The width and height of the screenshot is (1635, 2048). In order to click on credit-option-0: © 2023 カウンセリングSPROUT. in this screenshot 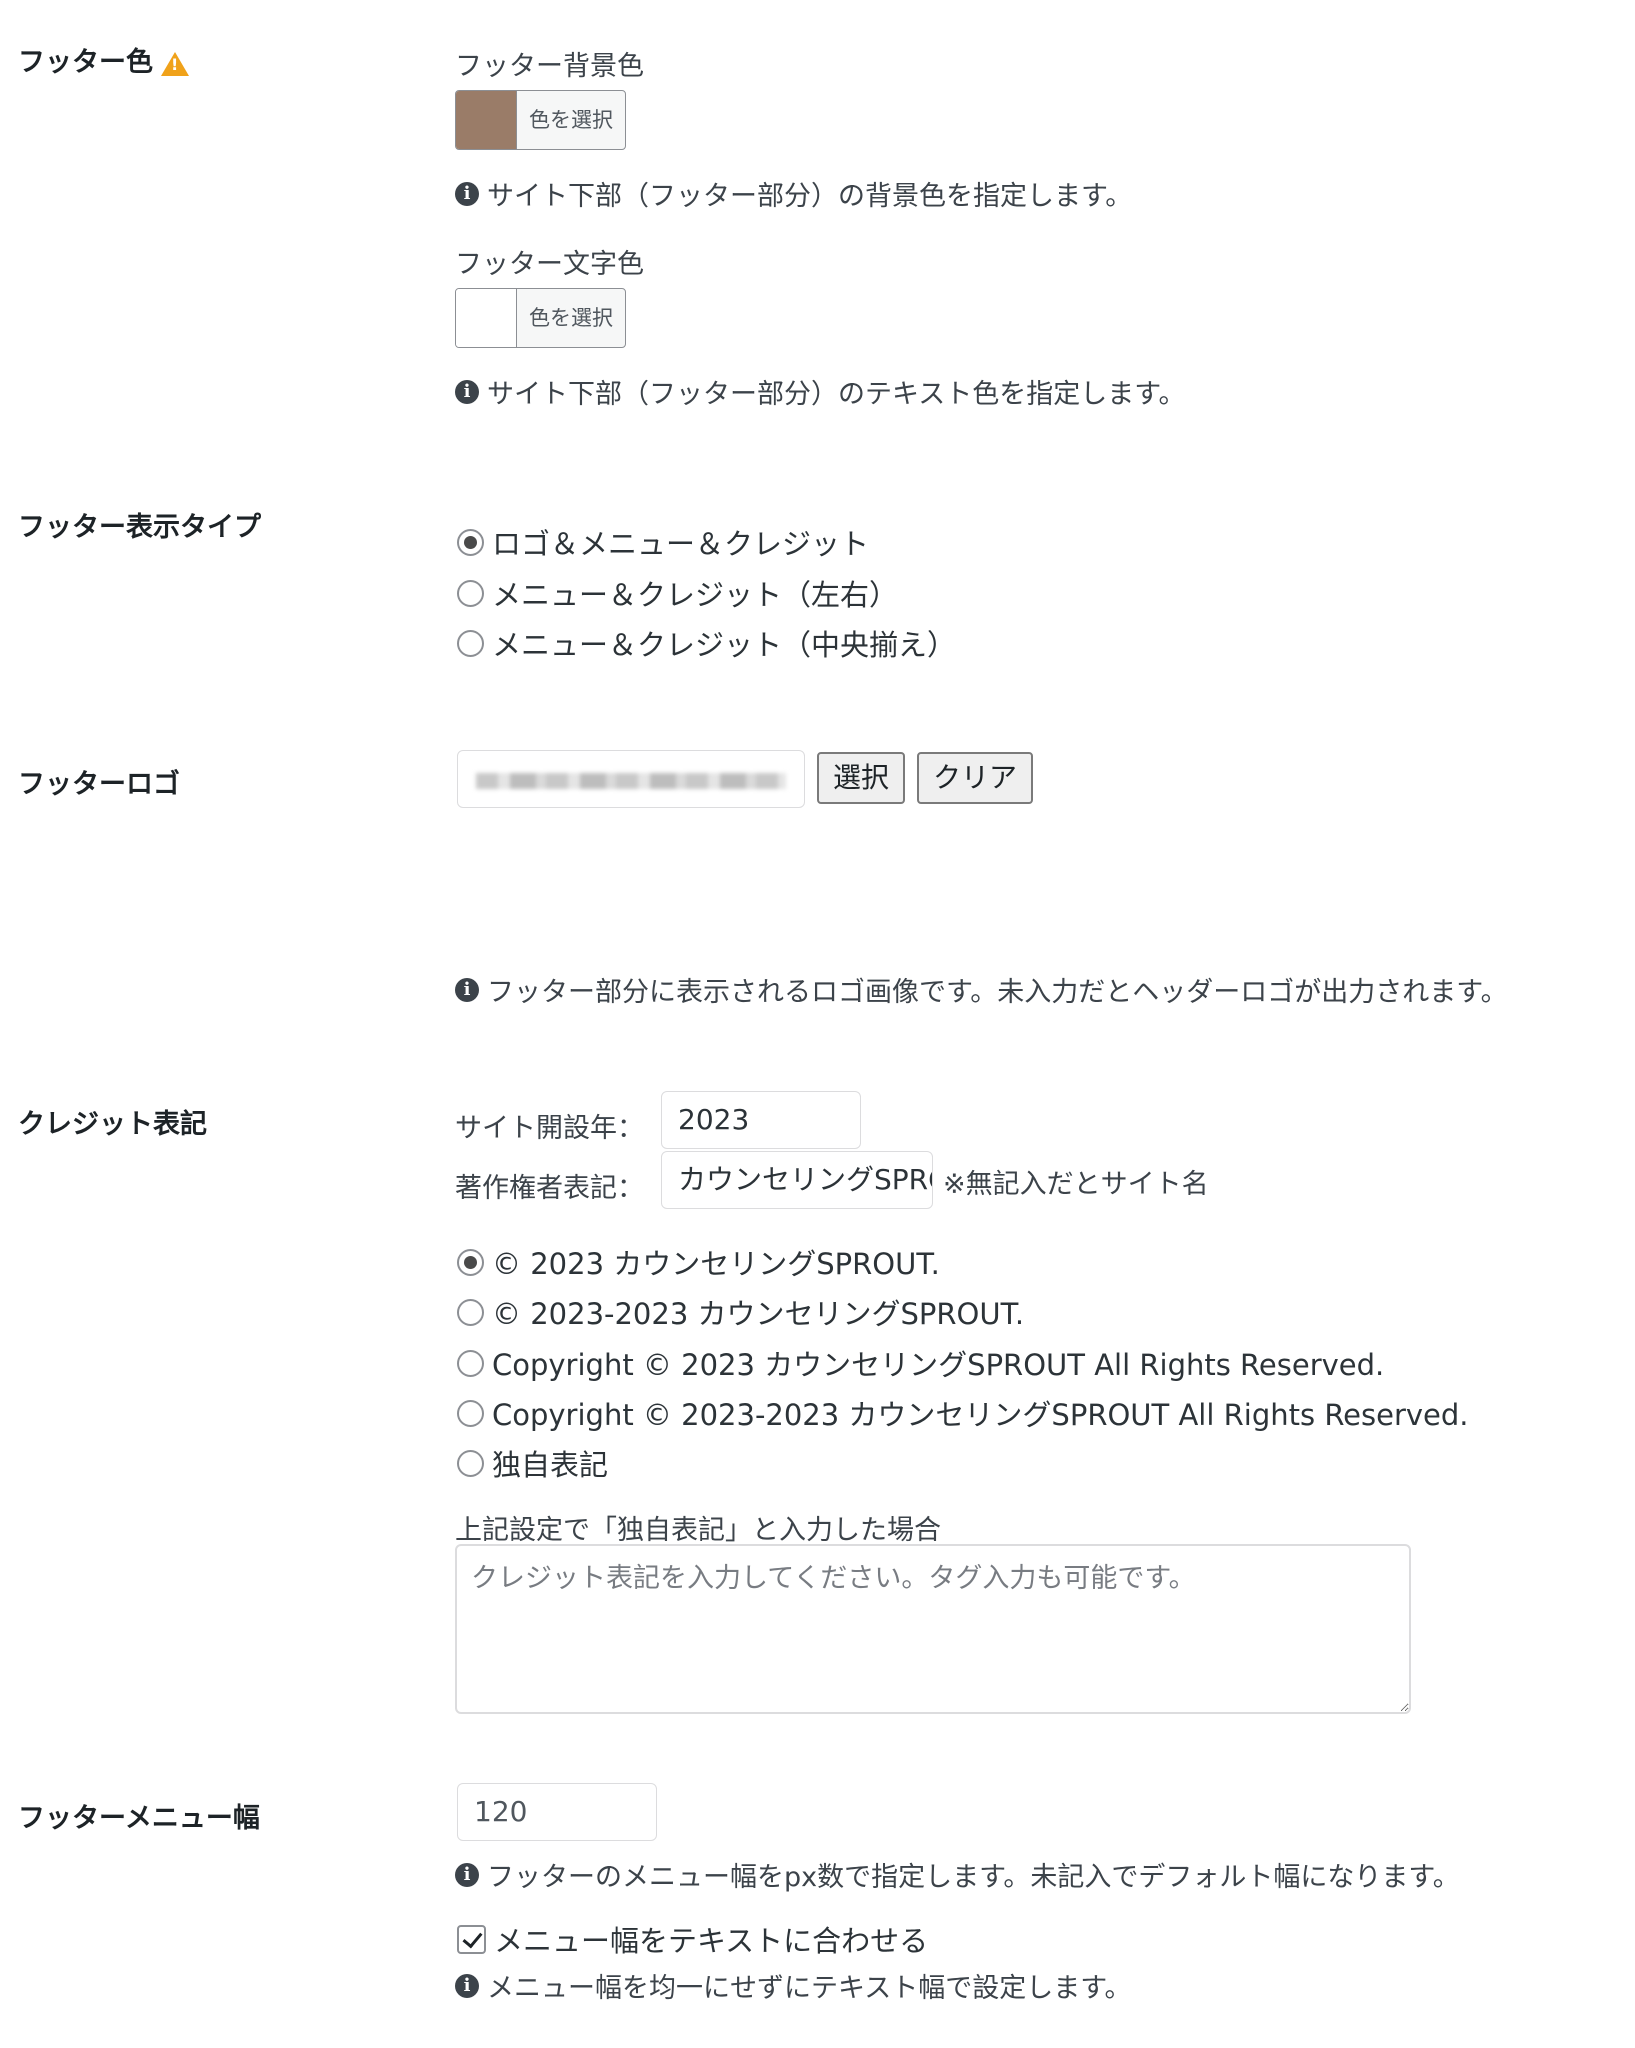, I will do `click(698, 1262)`.